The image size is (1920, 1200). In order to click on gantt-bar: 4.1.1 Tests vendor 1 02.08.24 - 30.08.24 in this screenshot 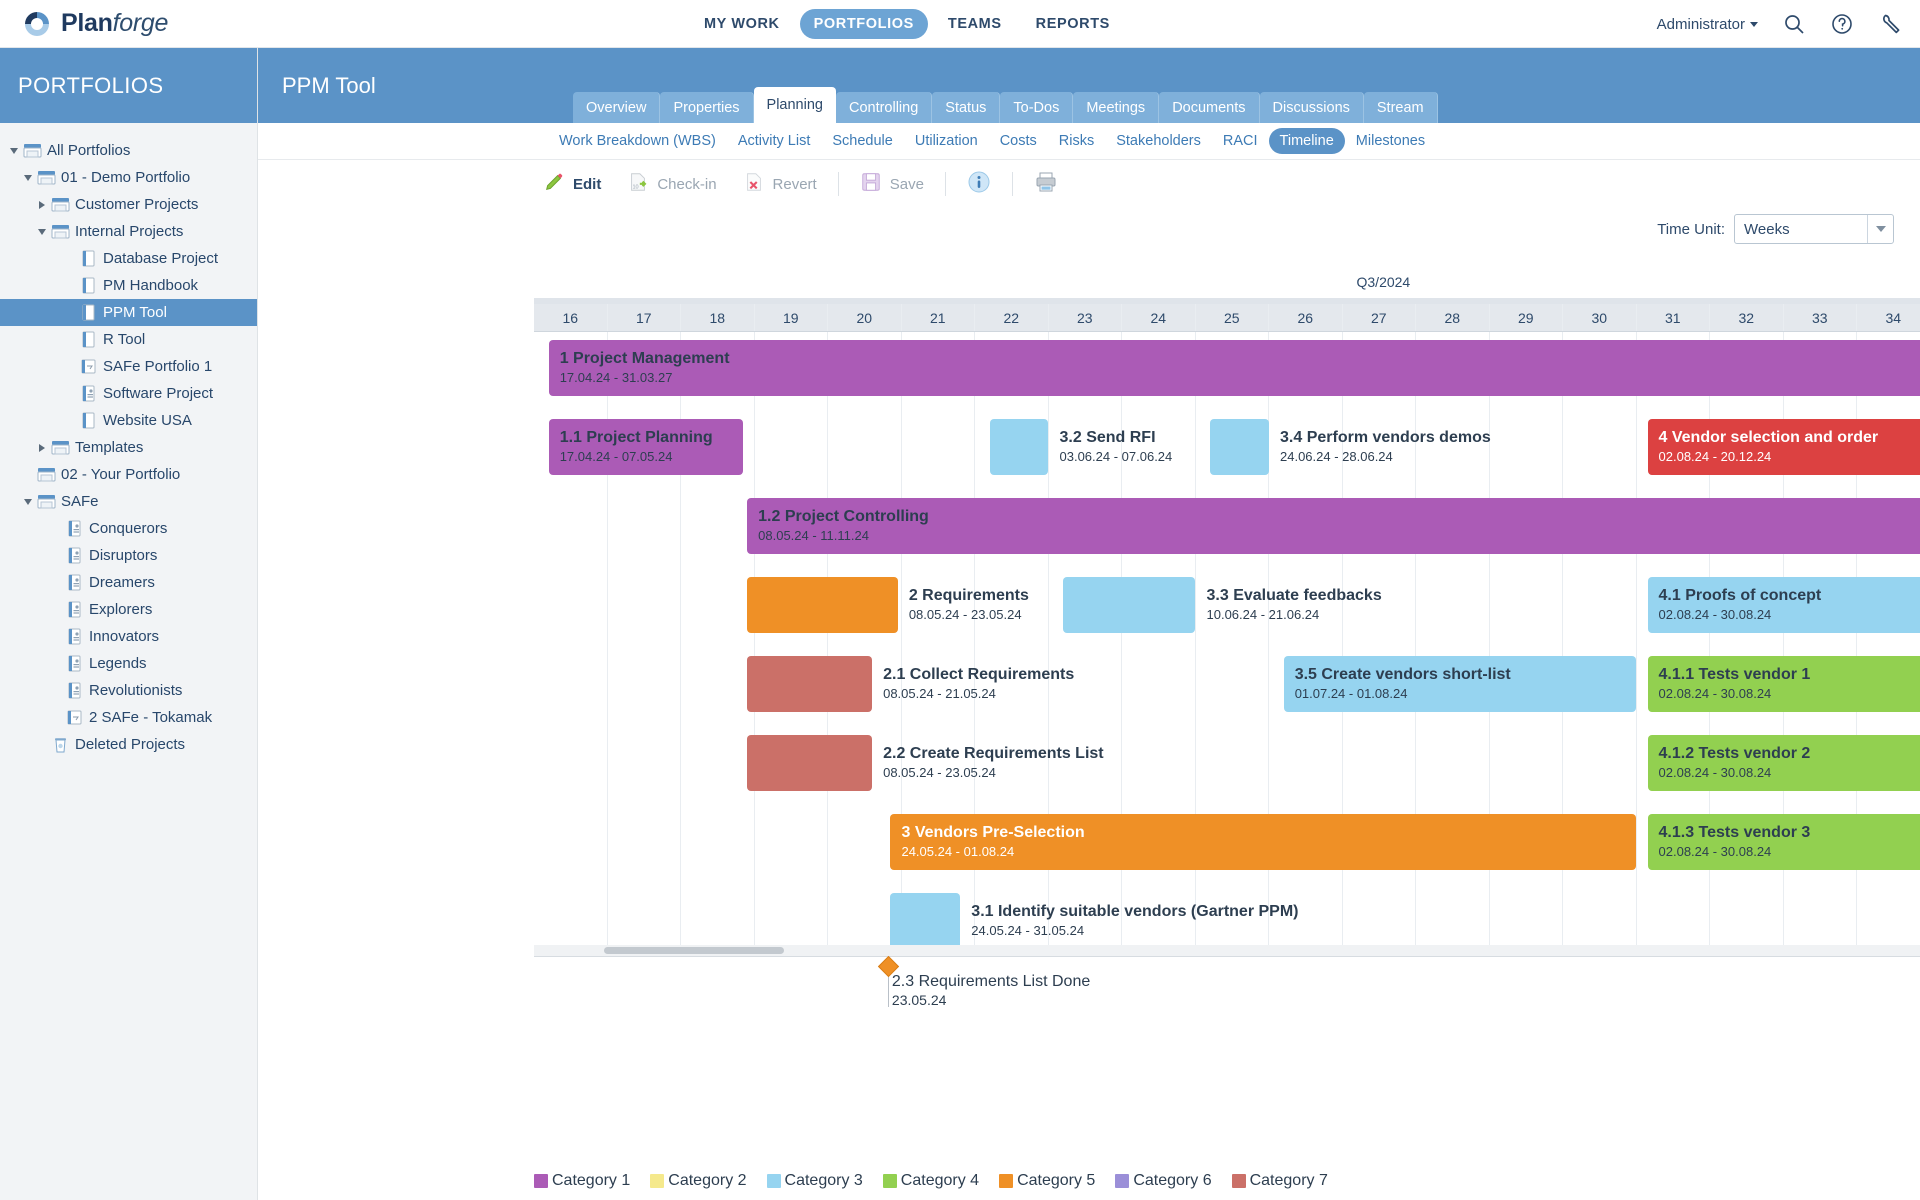, I will do `click(1783, 684)`.